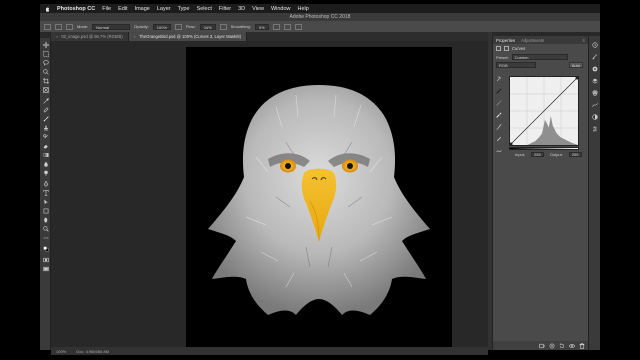  Describe the element at coordinates (499, 151) in the screenshot. I see `smooth-icon` at that location.